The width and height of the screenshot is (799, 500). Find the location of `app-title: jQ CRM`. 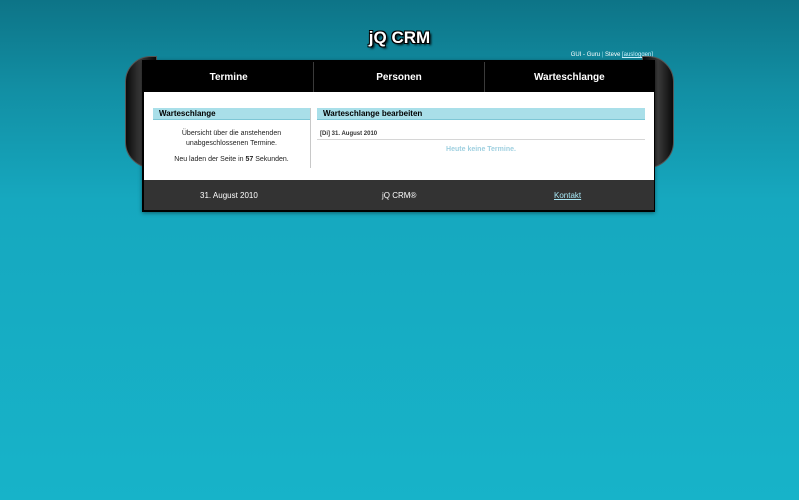

app-title: jQ CRM is located at coordinates (399, 37).